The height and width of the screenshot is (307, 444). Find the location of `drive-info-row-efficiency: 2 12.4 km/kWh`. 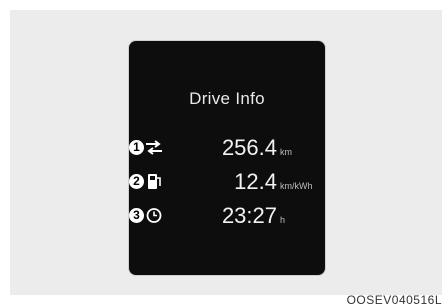

drive-info-row-efficiency: 2 12.4 km/kWh is located at coordinates (227, 185).